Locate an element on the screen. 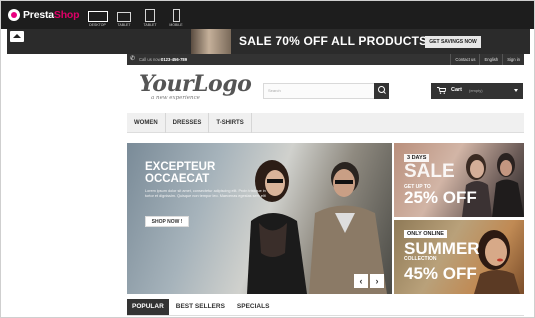 Image resolution: width=535 pixels, height=318 pixels. search-input: Search is located at coordinates (274, 90).